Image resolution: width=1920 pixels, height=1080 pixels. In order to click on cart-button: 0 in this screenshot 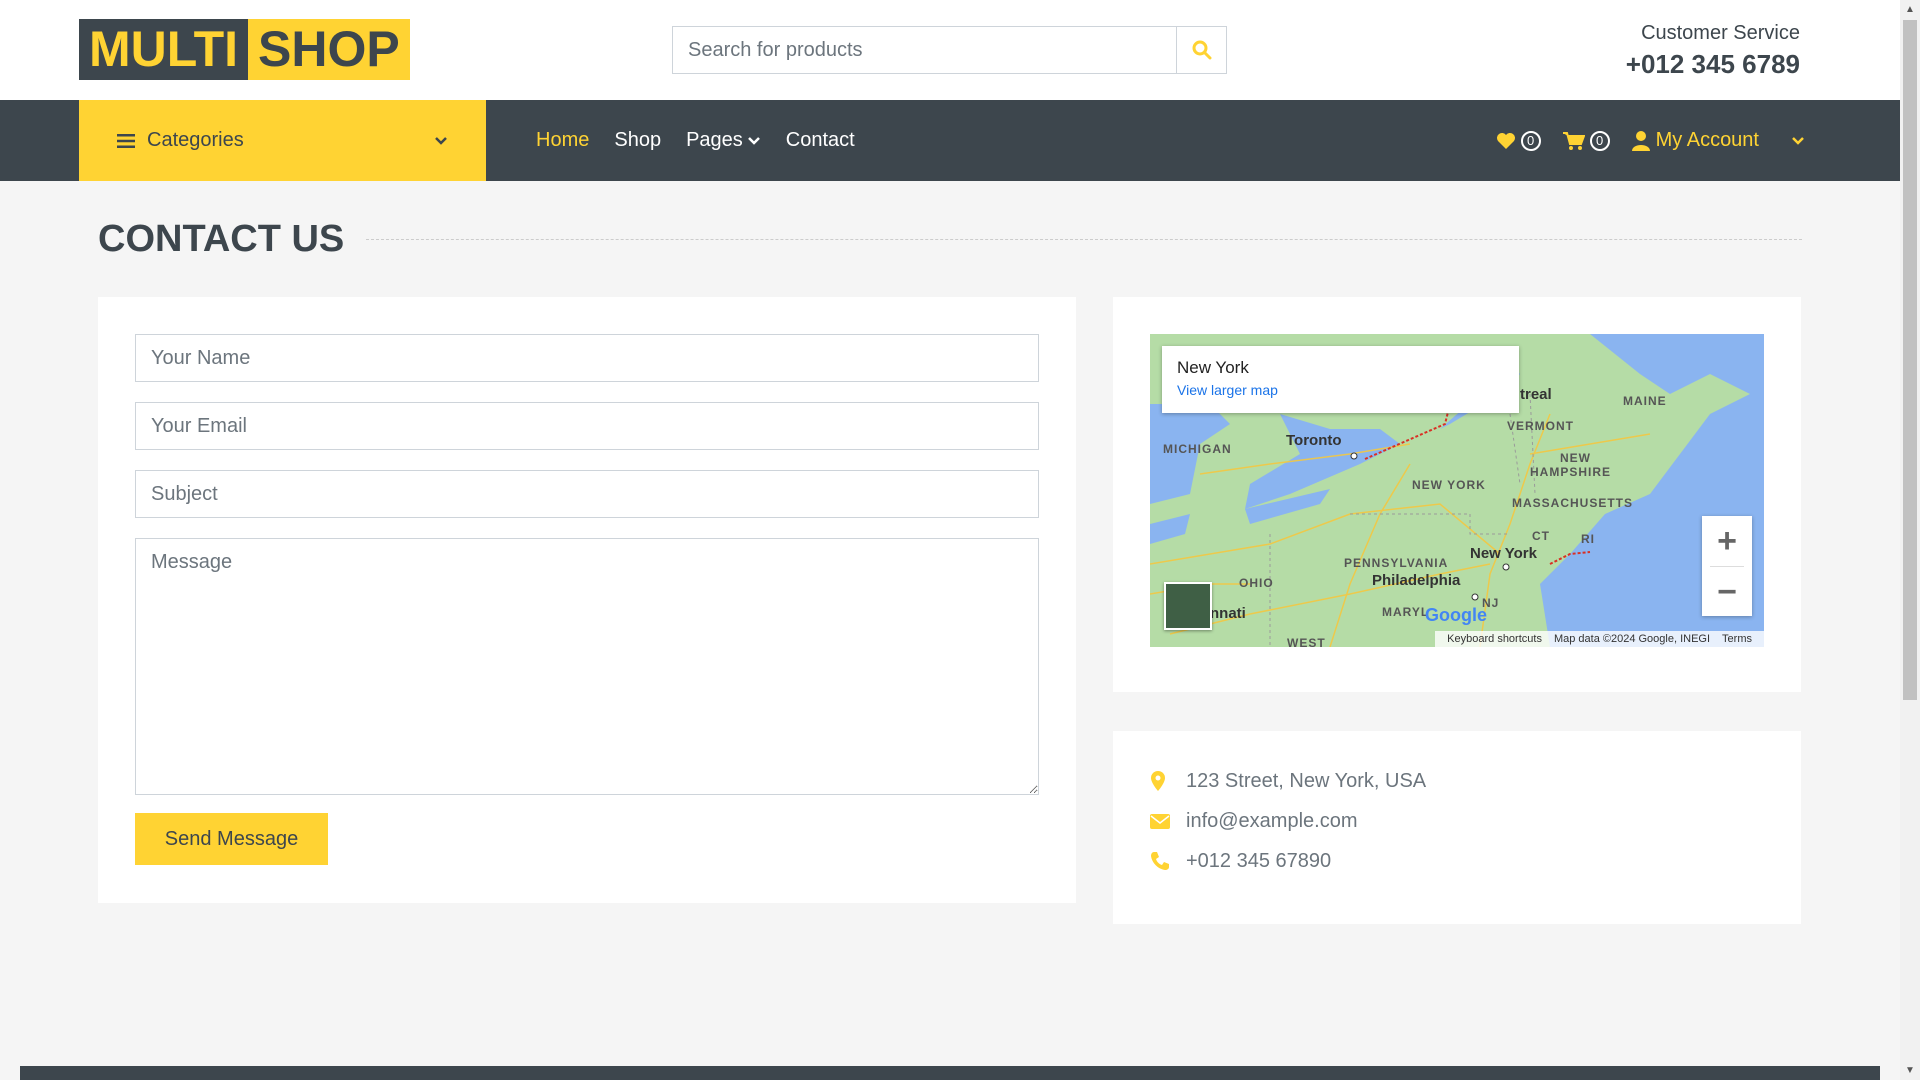, I will do `click(1586, 140)`.